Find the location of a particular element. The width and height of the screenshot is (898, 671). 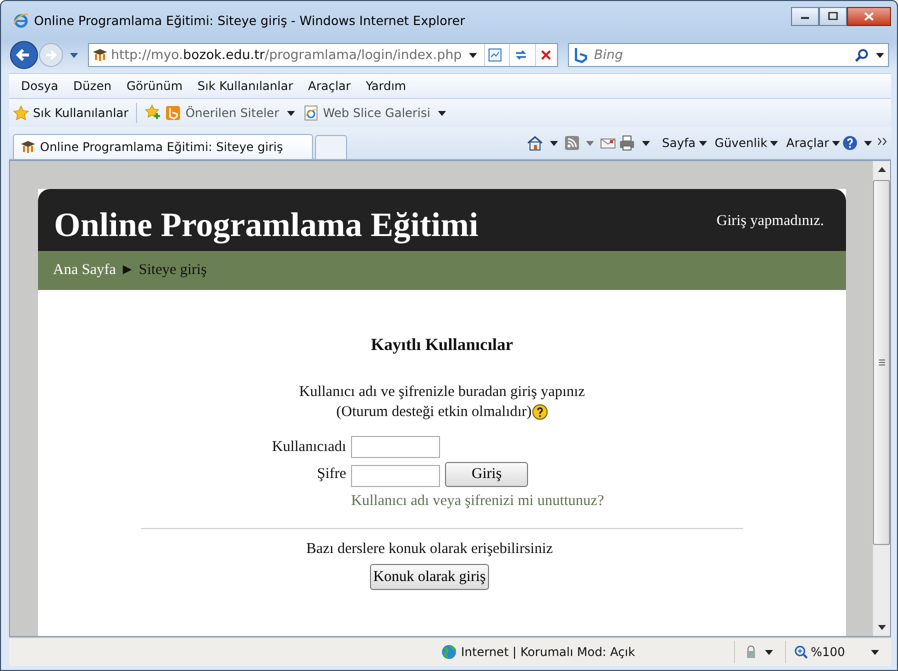

close-button is located at coordinates (869, 16).